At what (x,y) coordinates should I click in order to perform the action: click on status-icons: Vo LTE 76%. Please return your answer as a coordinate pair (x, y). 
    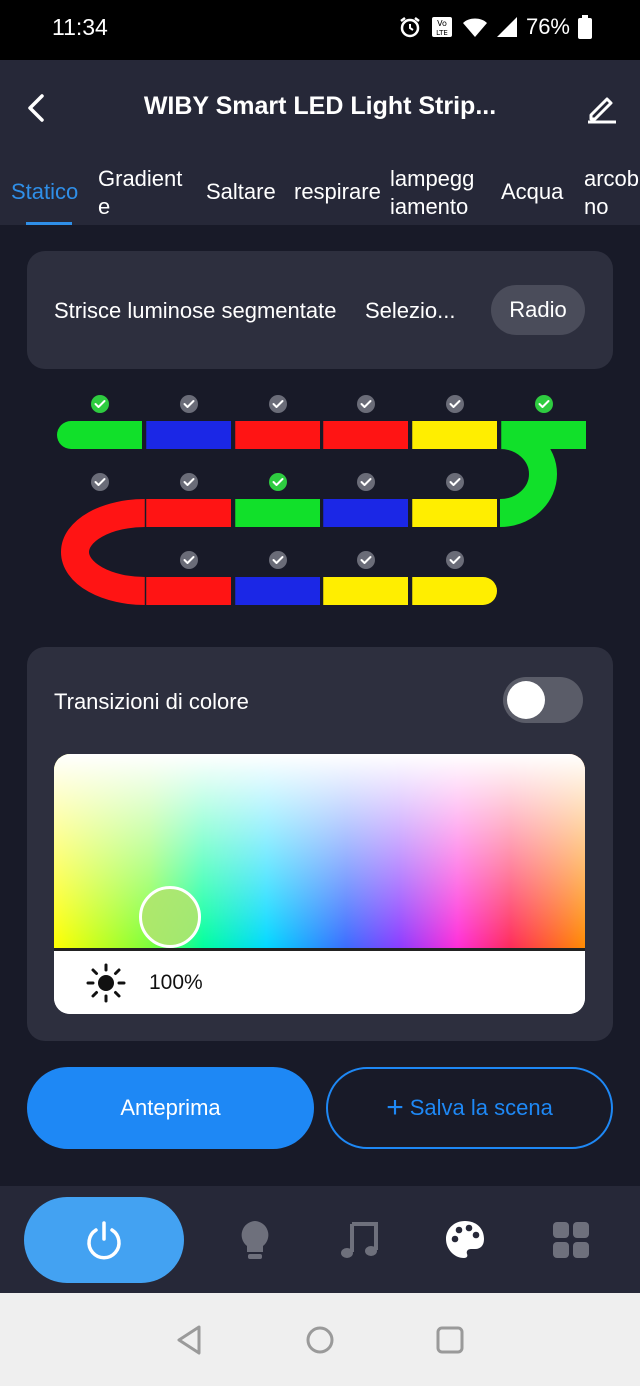
    Looking at the image, I should click on (495, 27).